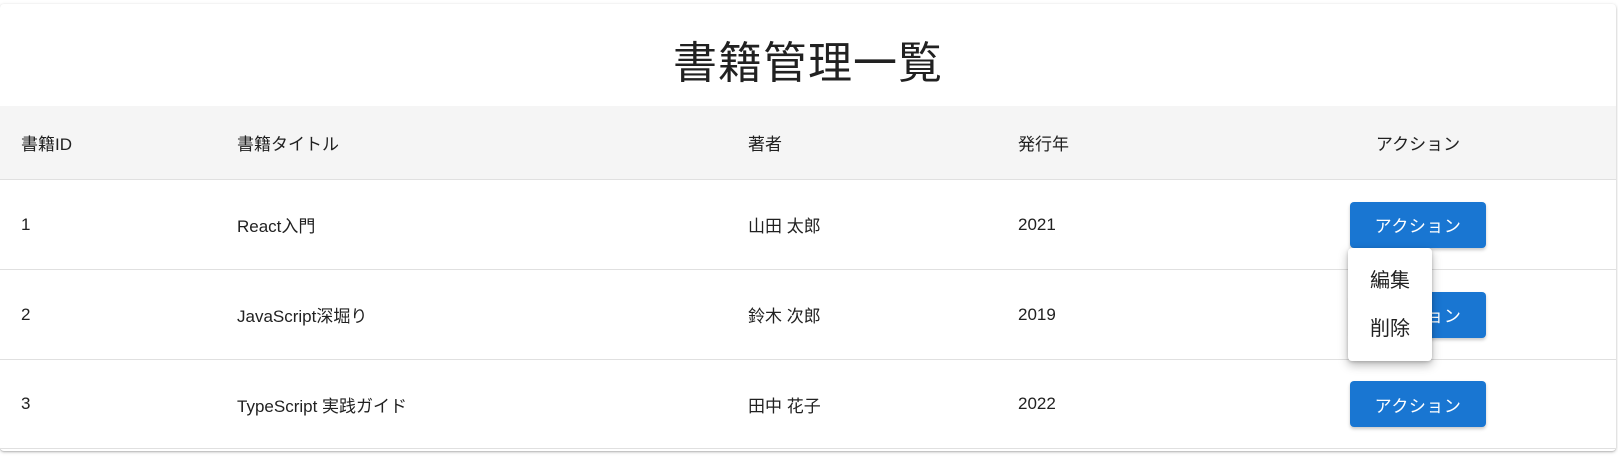 Image resolution: width=1618 pixels, height=459 pixels. What do you see at coordinates (784, 316) in the screenshot?
I see `cell-author: 鈴木 次郎` at bounding box center [784, 316].